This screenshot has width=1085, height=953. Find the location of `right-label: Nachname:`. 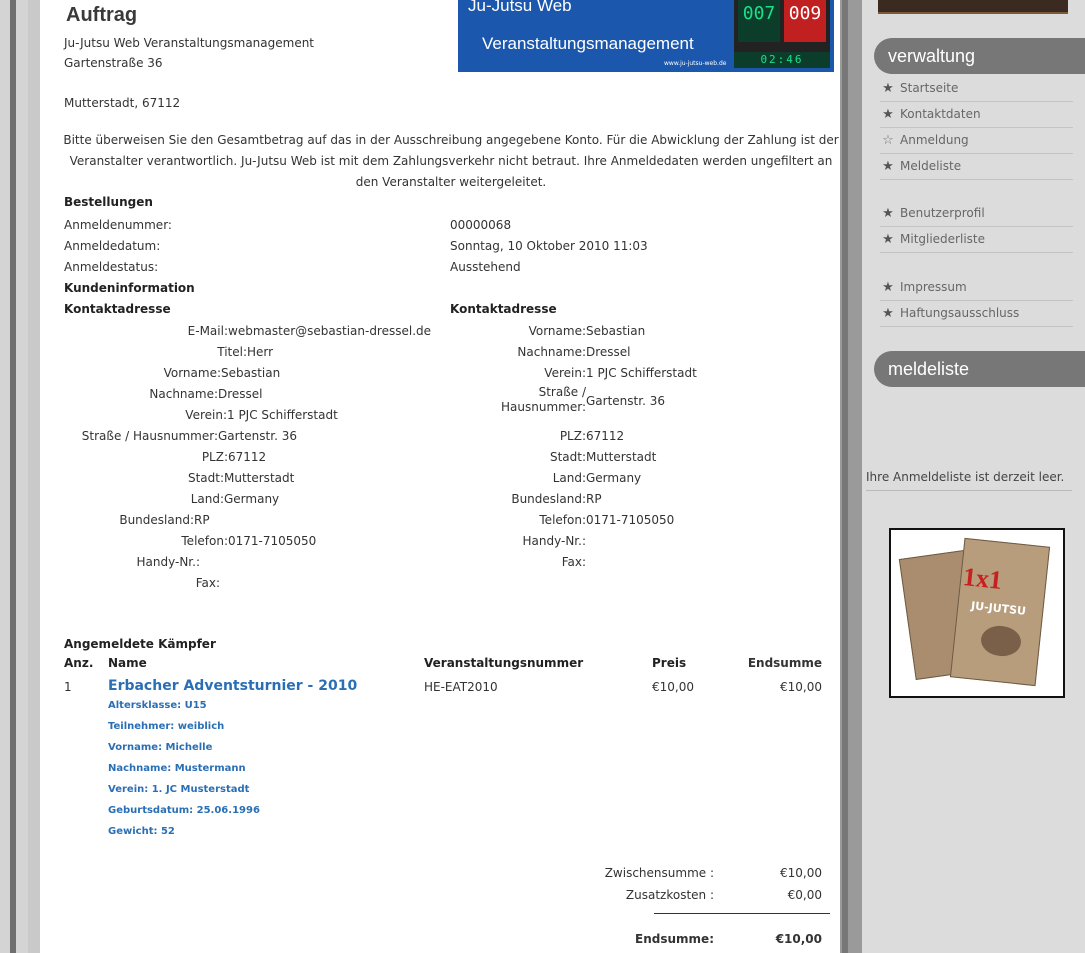

right-label: Nachname: is located at coordinates (551, 352).